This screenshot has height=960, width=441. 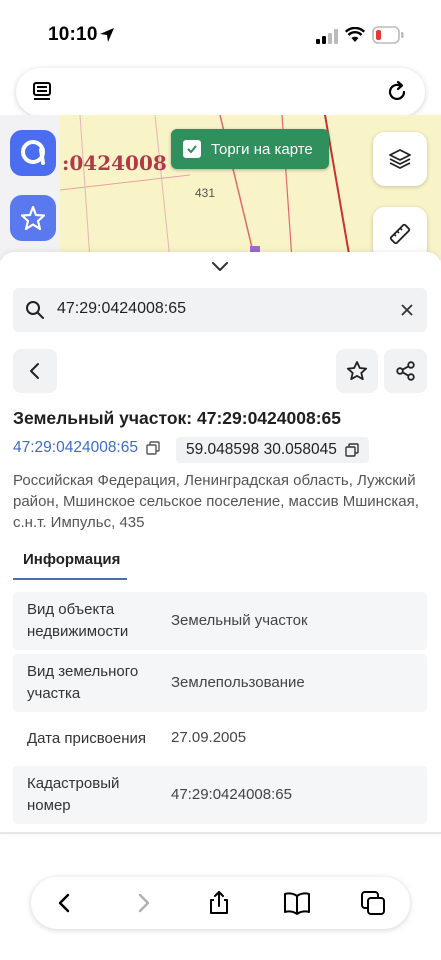 I want to click on info-label: Вид объекта недвижимости, so click(x=78, y=620).